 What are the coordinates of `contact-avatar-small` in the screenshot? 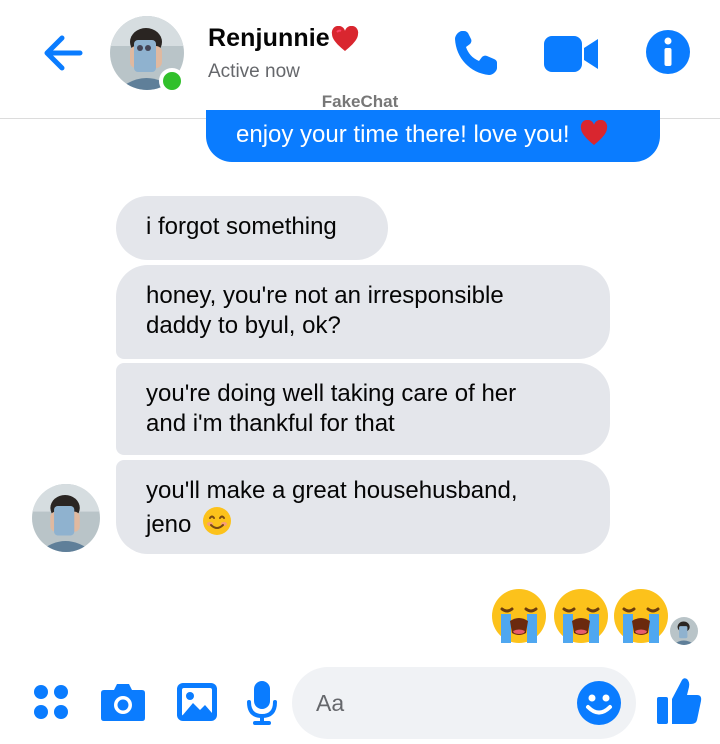 It's located at (66, 518).